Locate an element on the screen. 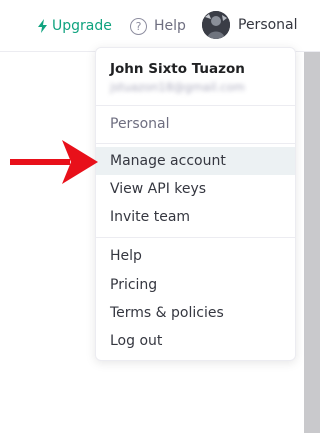  menu-item-label: Pricing is located at coordinates (134, 285).